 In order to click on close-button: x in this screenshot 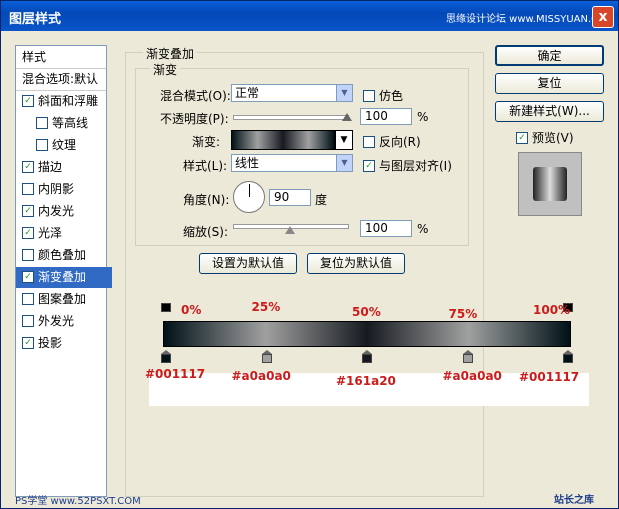, I will do `click(603, 17)`.